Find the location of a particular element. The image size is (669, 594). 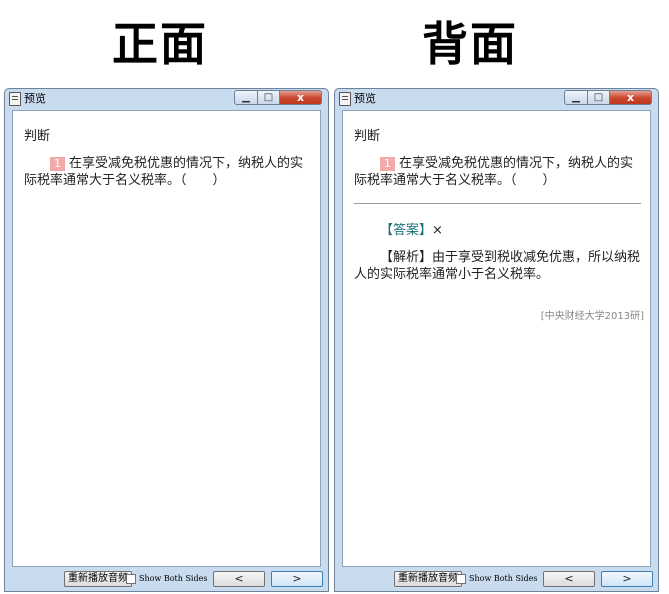

front-heading: 正面 is located at coordinates (160, 44).